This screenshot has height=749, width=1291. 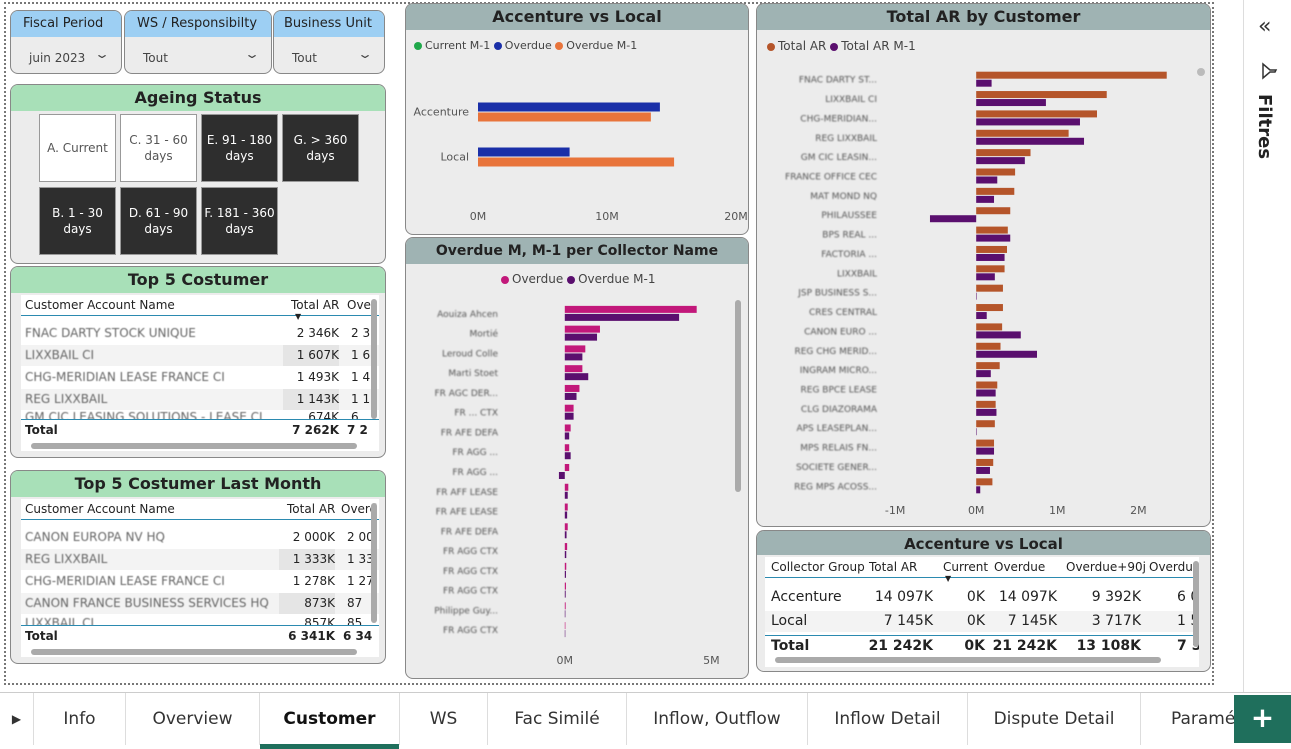 I want to click on table-row: CHG-MERIDIAN LEASE FRANCE CI 1 278K 1 27, so click(x=200, y=581).